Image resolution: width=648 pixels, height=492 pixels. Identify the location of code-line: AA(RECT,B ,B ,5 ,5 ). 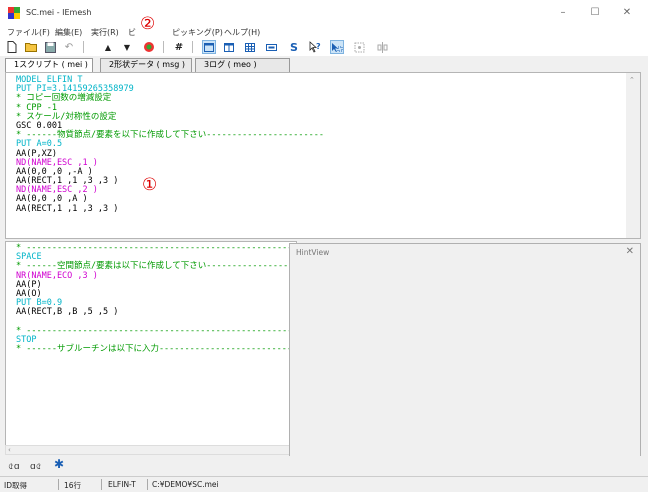
(67, 312).